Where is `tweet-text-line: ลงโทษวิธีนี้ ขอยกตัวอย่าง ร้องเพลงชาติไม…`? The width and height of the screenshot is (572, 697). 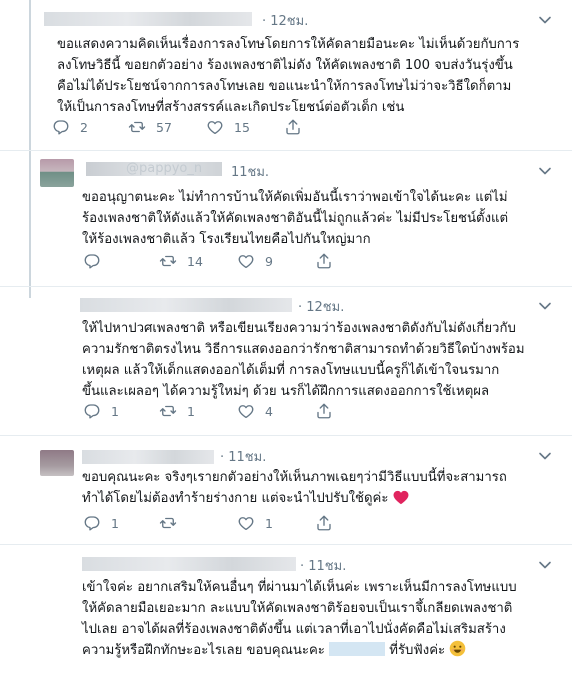 tweet-text-line: ลงโทษวิธีนี้ ขอยกตัวอย่าง ร้องเพลงชาติไม… is located at coordinates (285, 65).